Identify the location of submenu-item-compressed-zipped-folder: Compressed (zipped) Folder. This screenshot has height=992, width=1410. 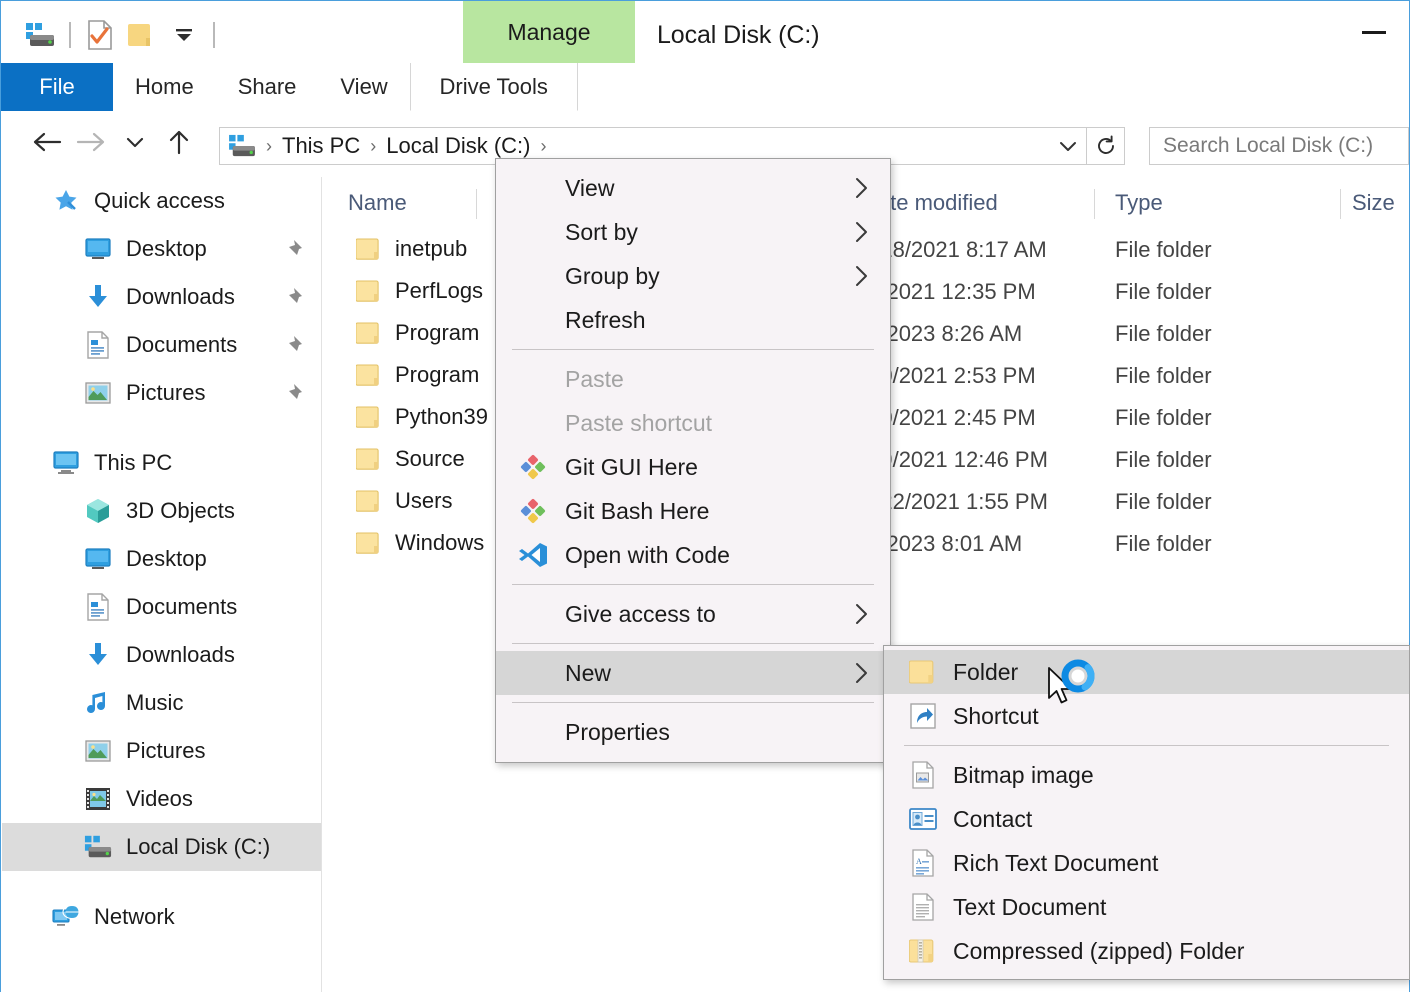
(1146, 951).